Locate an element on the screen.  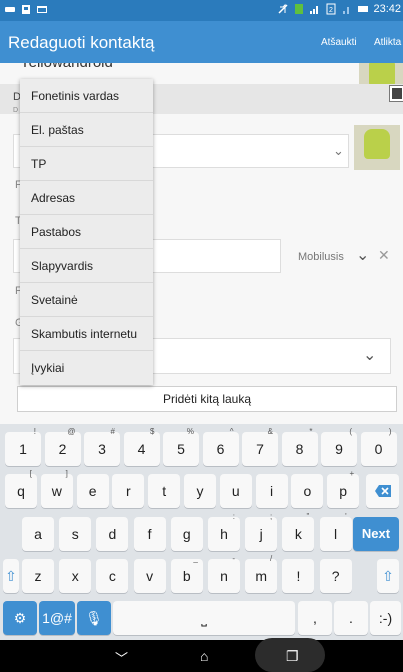
keyboard-row: ⚙ 1@# 🎙 ⎵,.:-) is located at coordinates (201, 619).